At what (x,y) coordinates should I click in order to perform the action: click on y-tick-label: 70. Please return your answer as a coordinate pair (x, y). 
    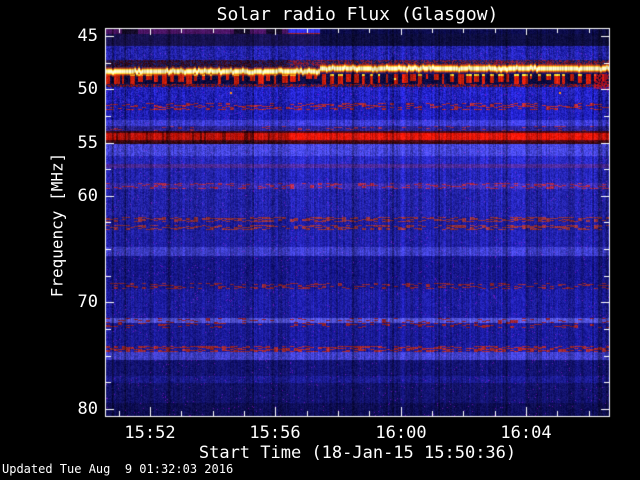
    Looking at the image, I should click on (87, 302).